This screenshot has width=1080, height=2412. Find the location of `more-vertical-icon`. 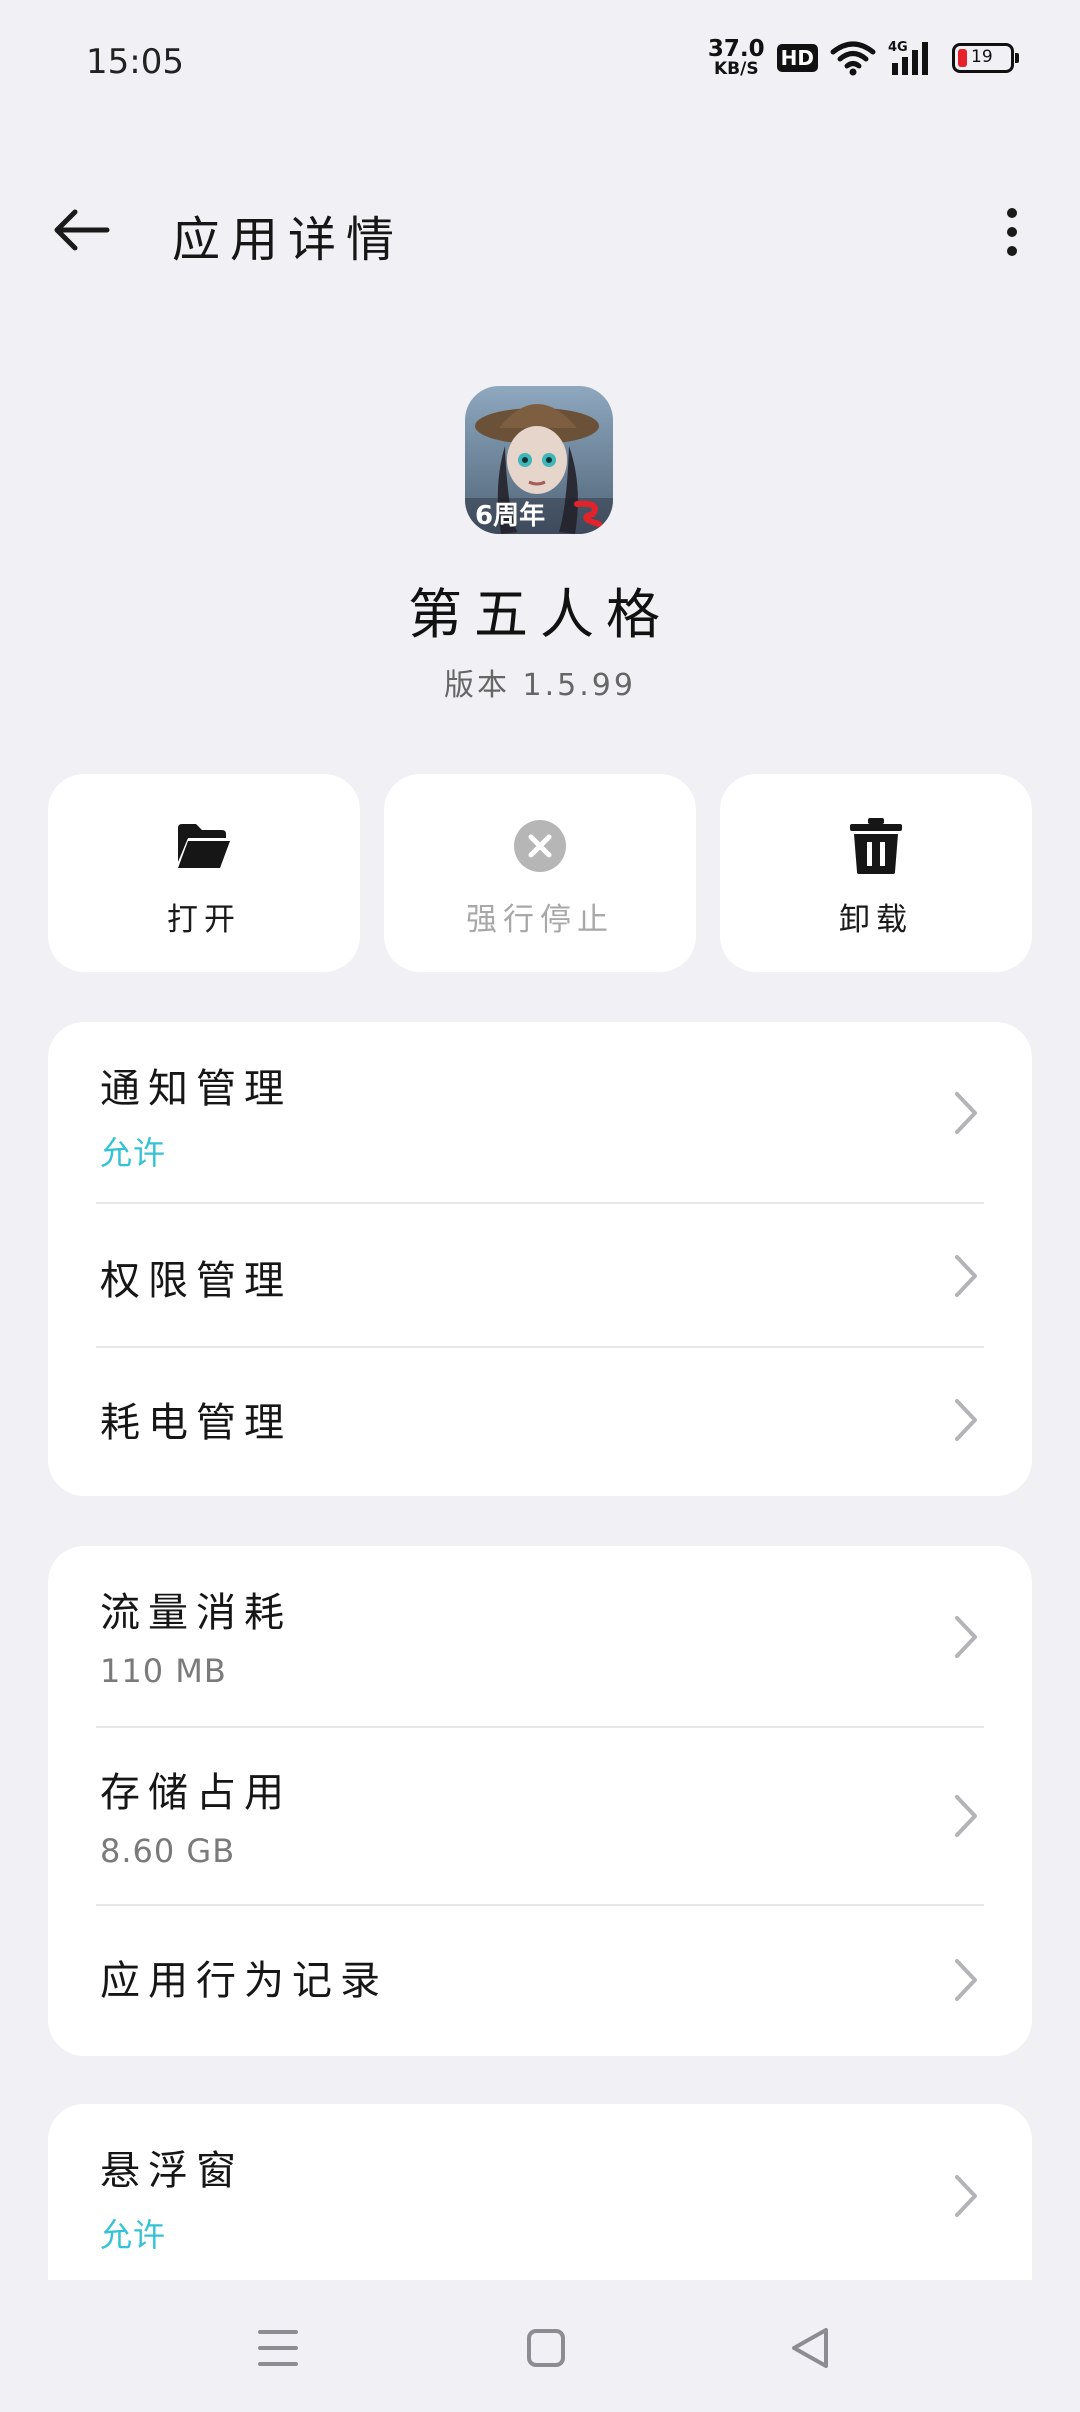

more-vertical-icon is located at coordinates (1012, 213).